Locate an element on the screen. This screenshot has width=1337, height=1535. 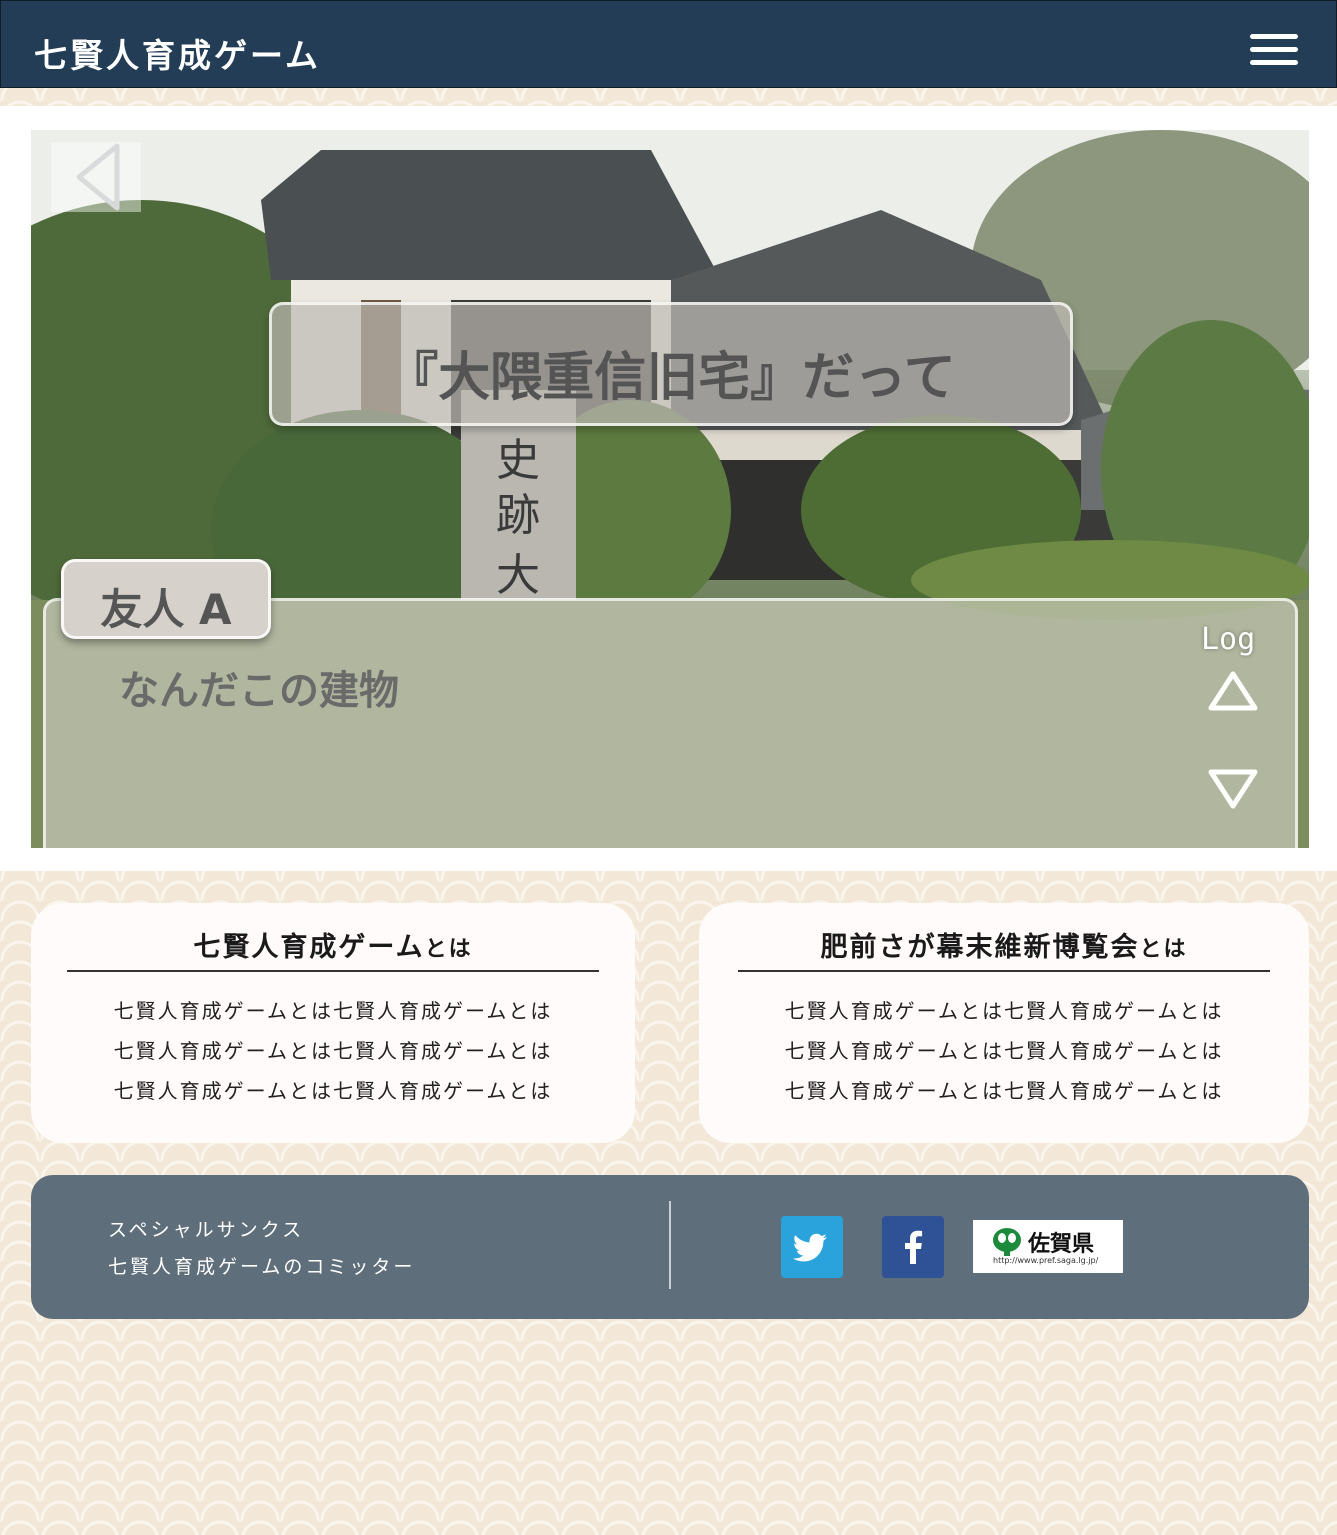
app-title: 七賢人育成ゲーム is located at coordinates (177, 53).